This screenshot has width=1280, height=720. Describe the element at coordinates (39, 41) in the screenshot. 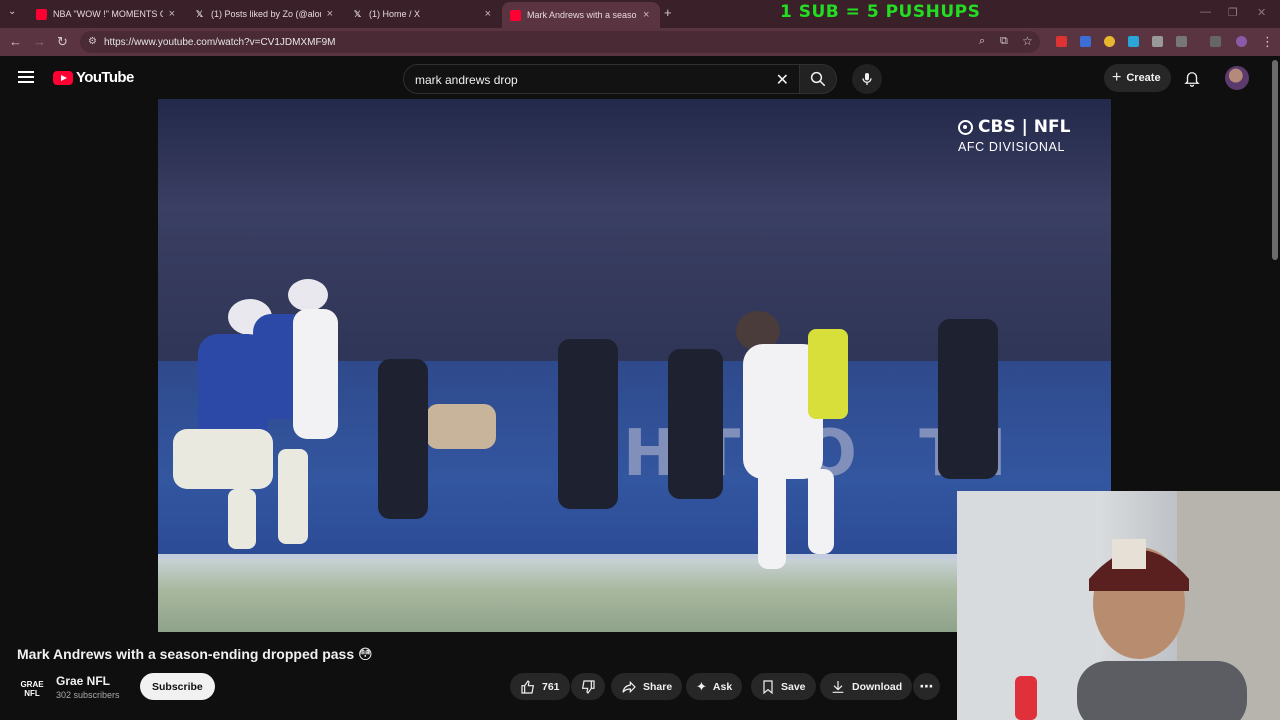

I see `forward-icon: →` at that location.